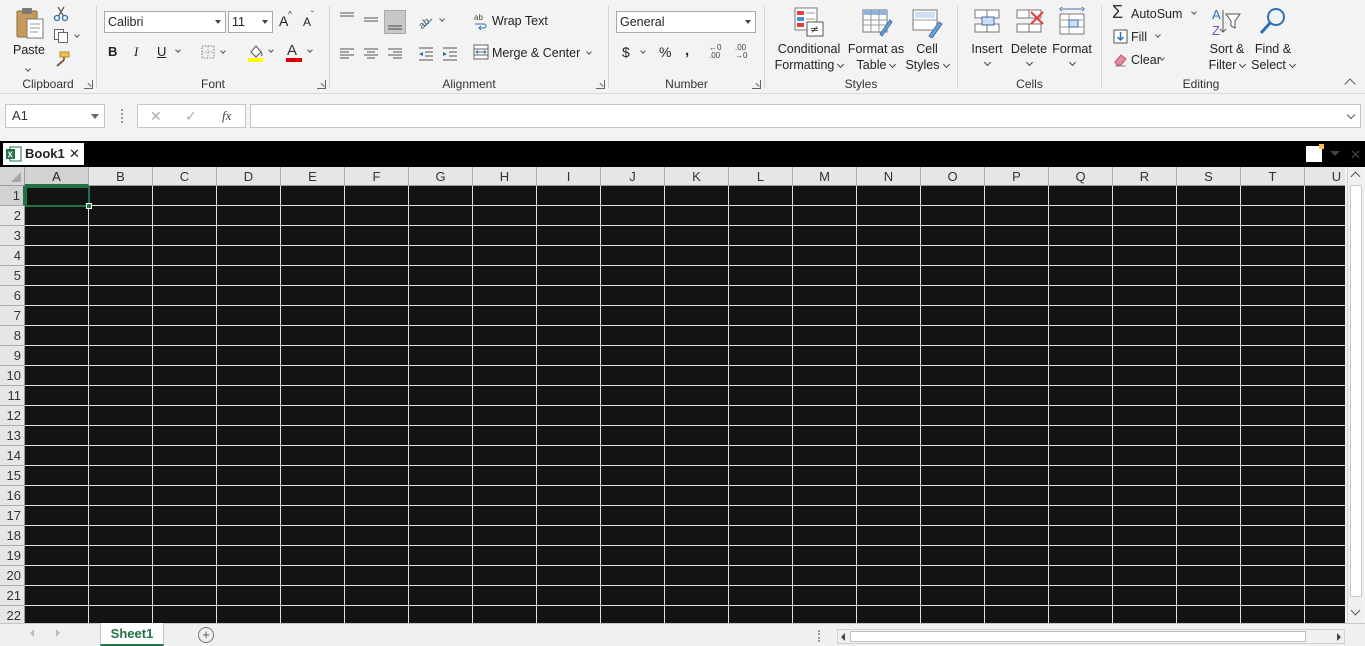 The width and height of the screenshot is (1365, 646). I want to click on column-header-k: K, so click(697, 176).